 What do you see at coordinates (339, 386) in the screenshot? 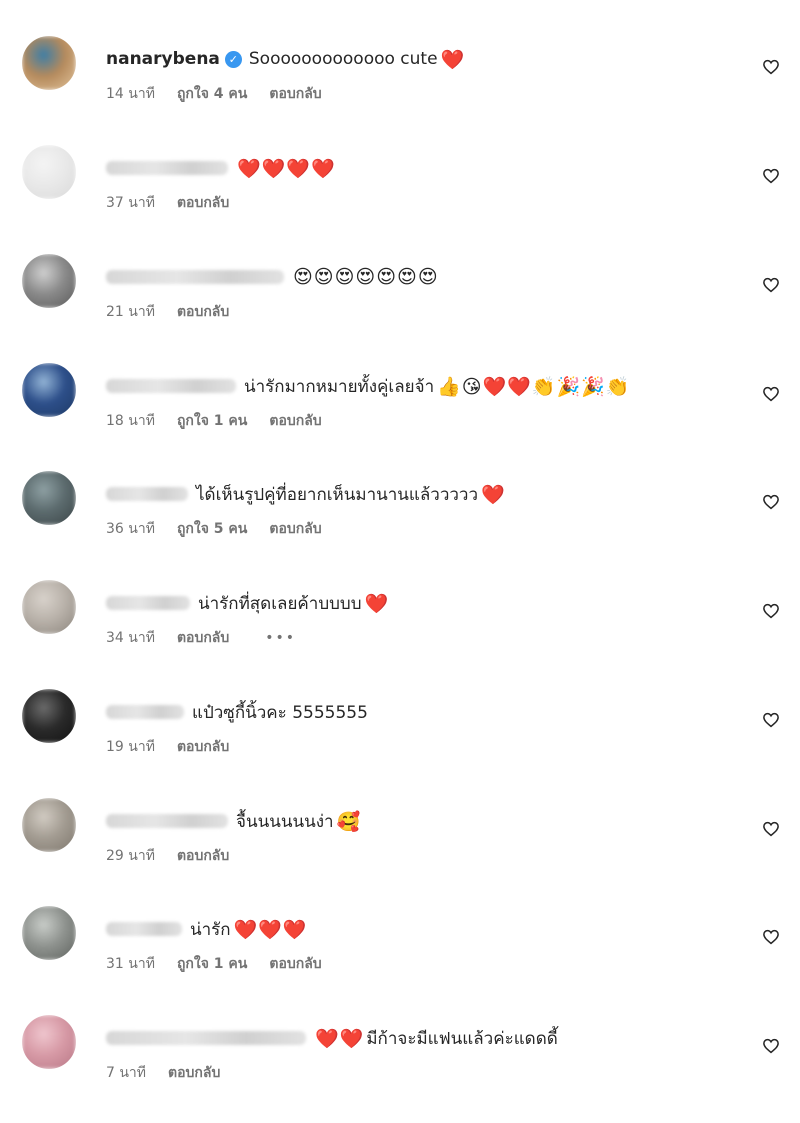
I see `comment-text: น่ารักมากหมายทั้งคู่เลยจ้า` at bounding box center [339, 386].